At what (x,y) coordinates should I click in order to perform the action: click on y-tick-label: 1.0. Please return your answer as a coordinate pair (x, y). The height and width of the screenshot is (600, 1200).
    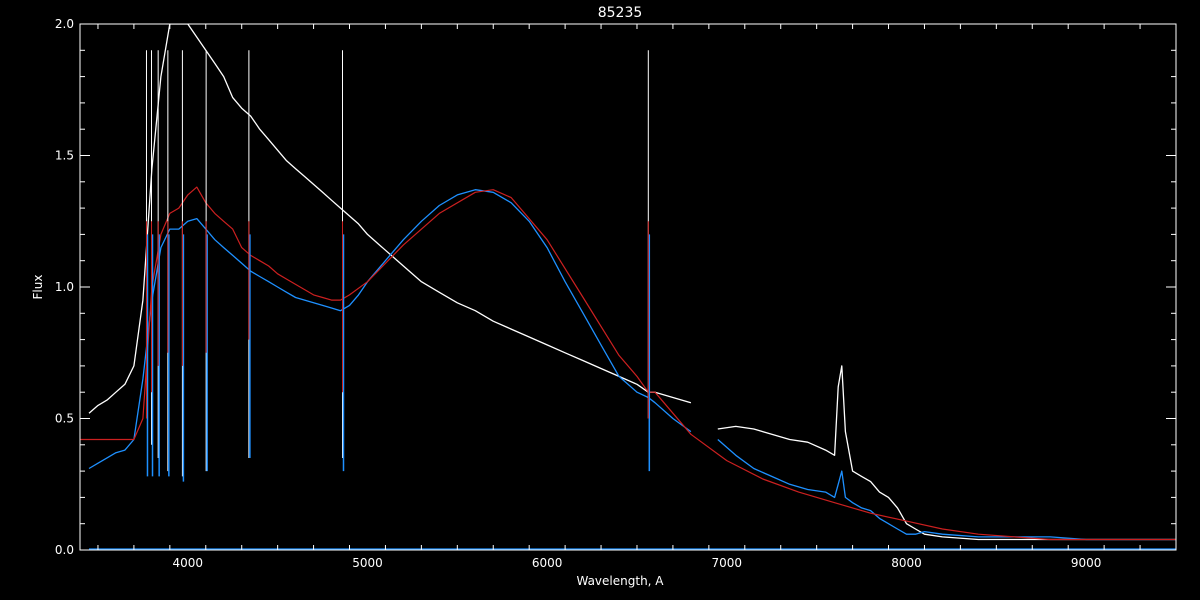
    Looking at the image, I should click on (64, 287).